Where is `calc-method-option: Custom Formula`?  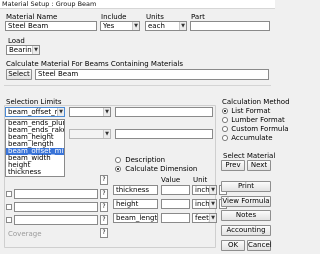 calc-method-option: Custom Formula is located at coordinates (255, 129).